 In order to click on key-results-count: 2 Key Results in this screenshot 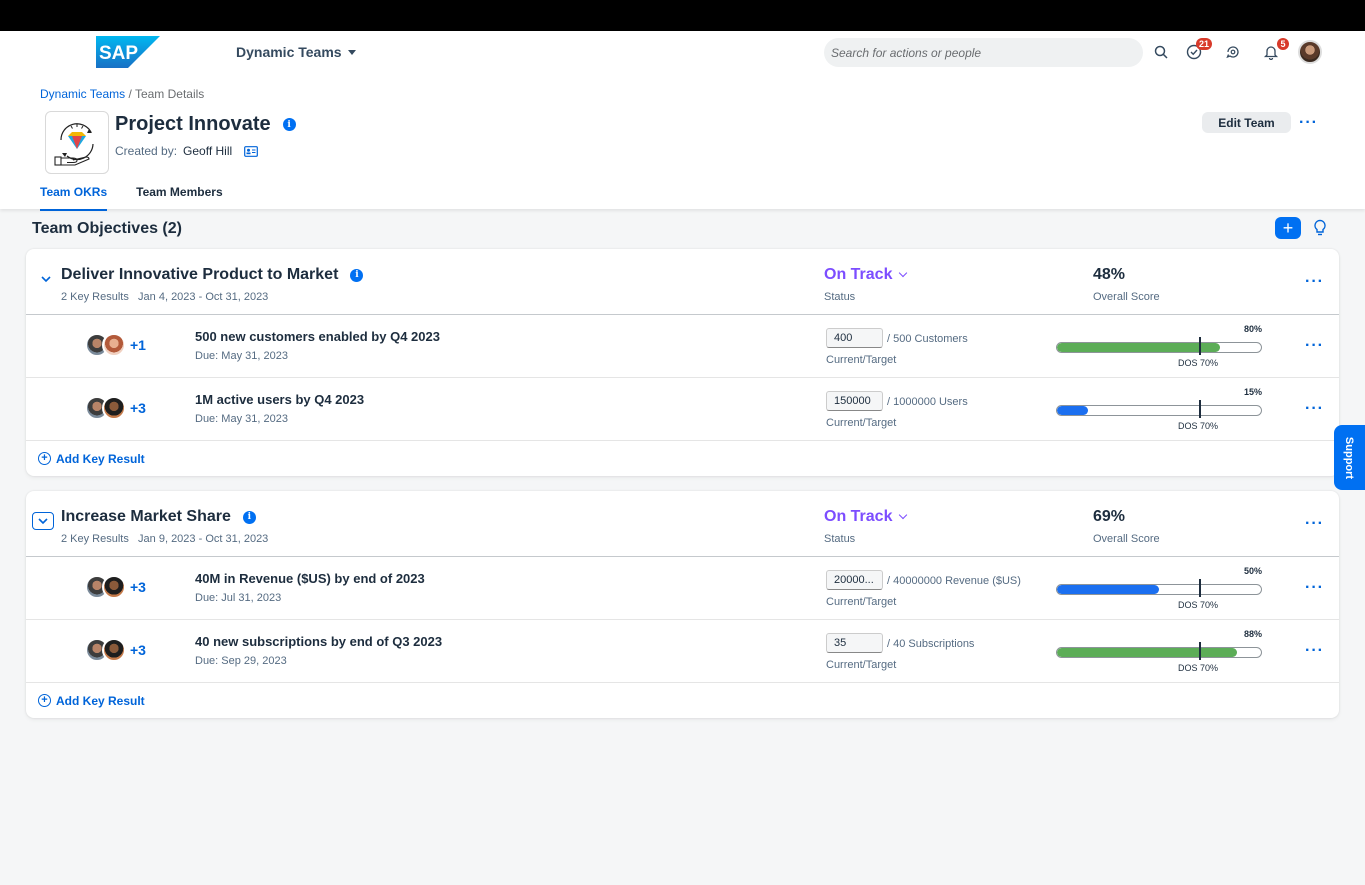, I will do `click(95, 539)`.